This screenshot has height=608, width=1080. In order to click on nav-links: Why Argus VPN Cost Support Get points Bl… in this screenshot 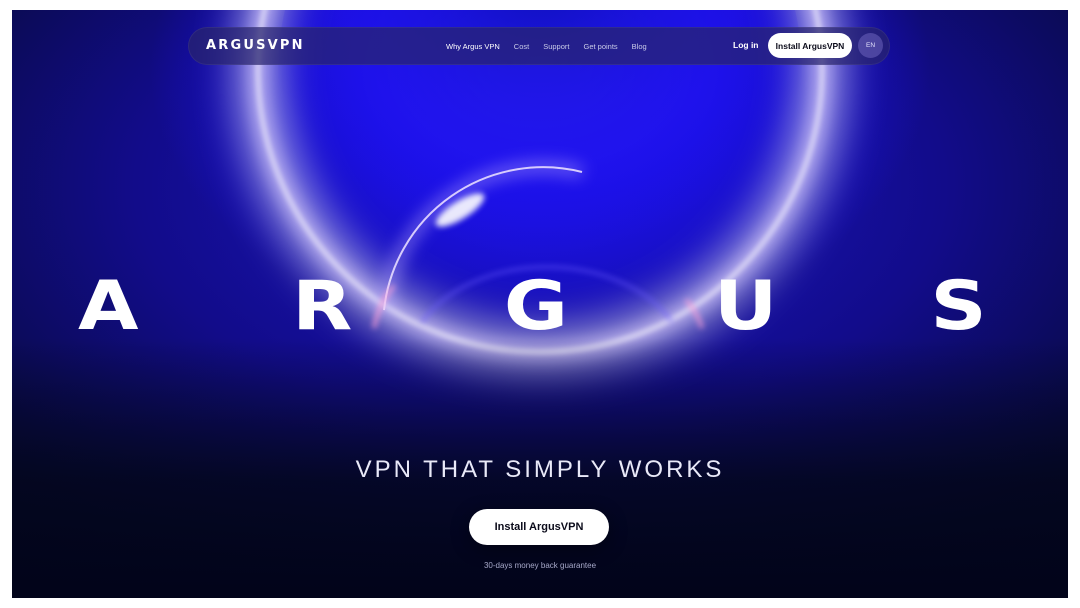, I will do `click(546, 46)`.